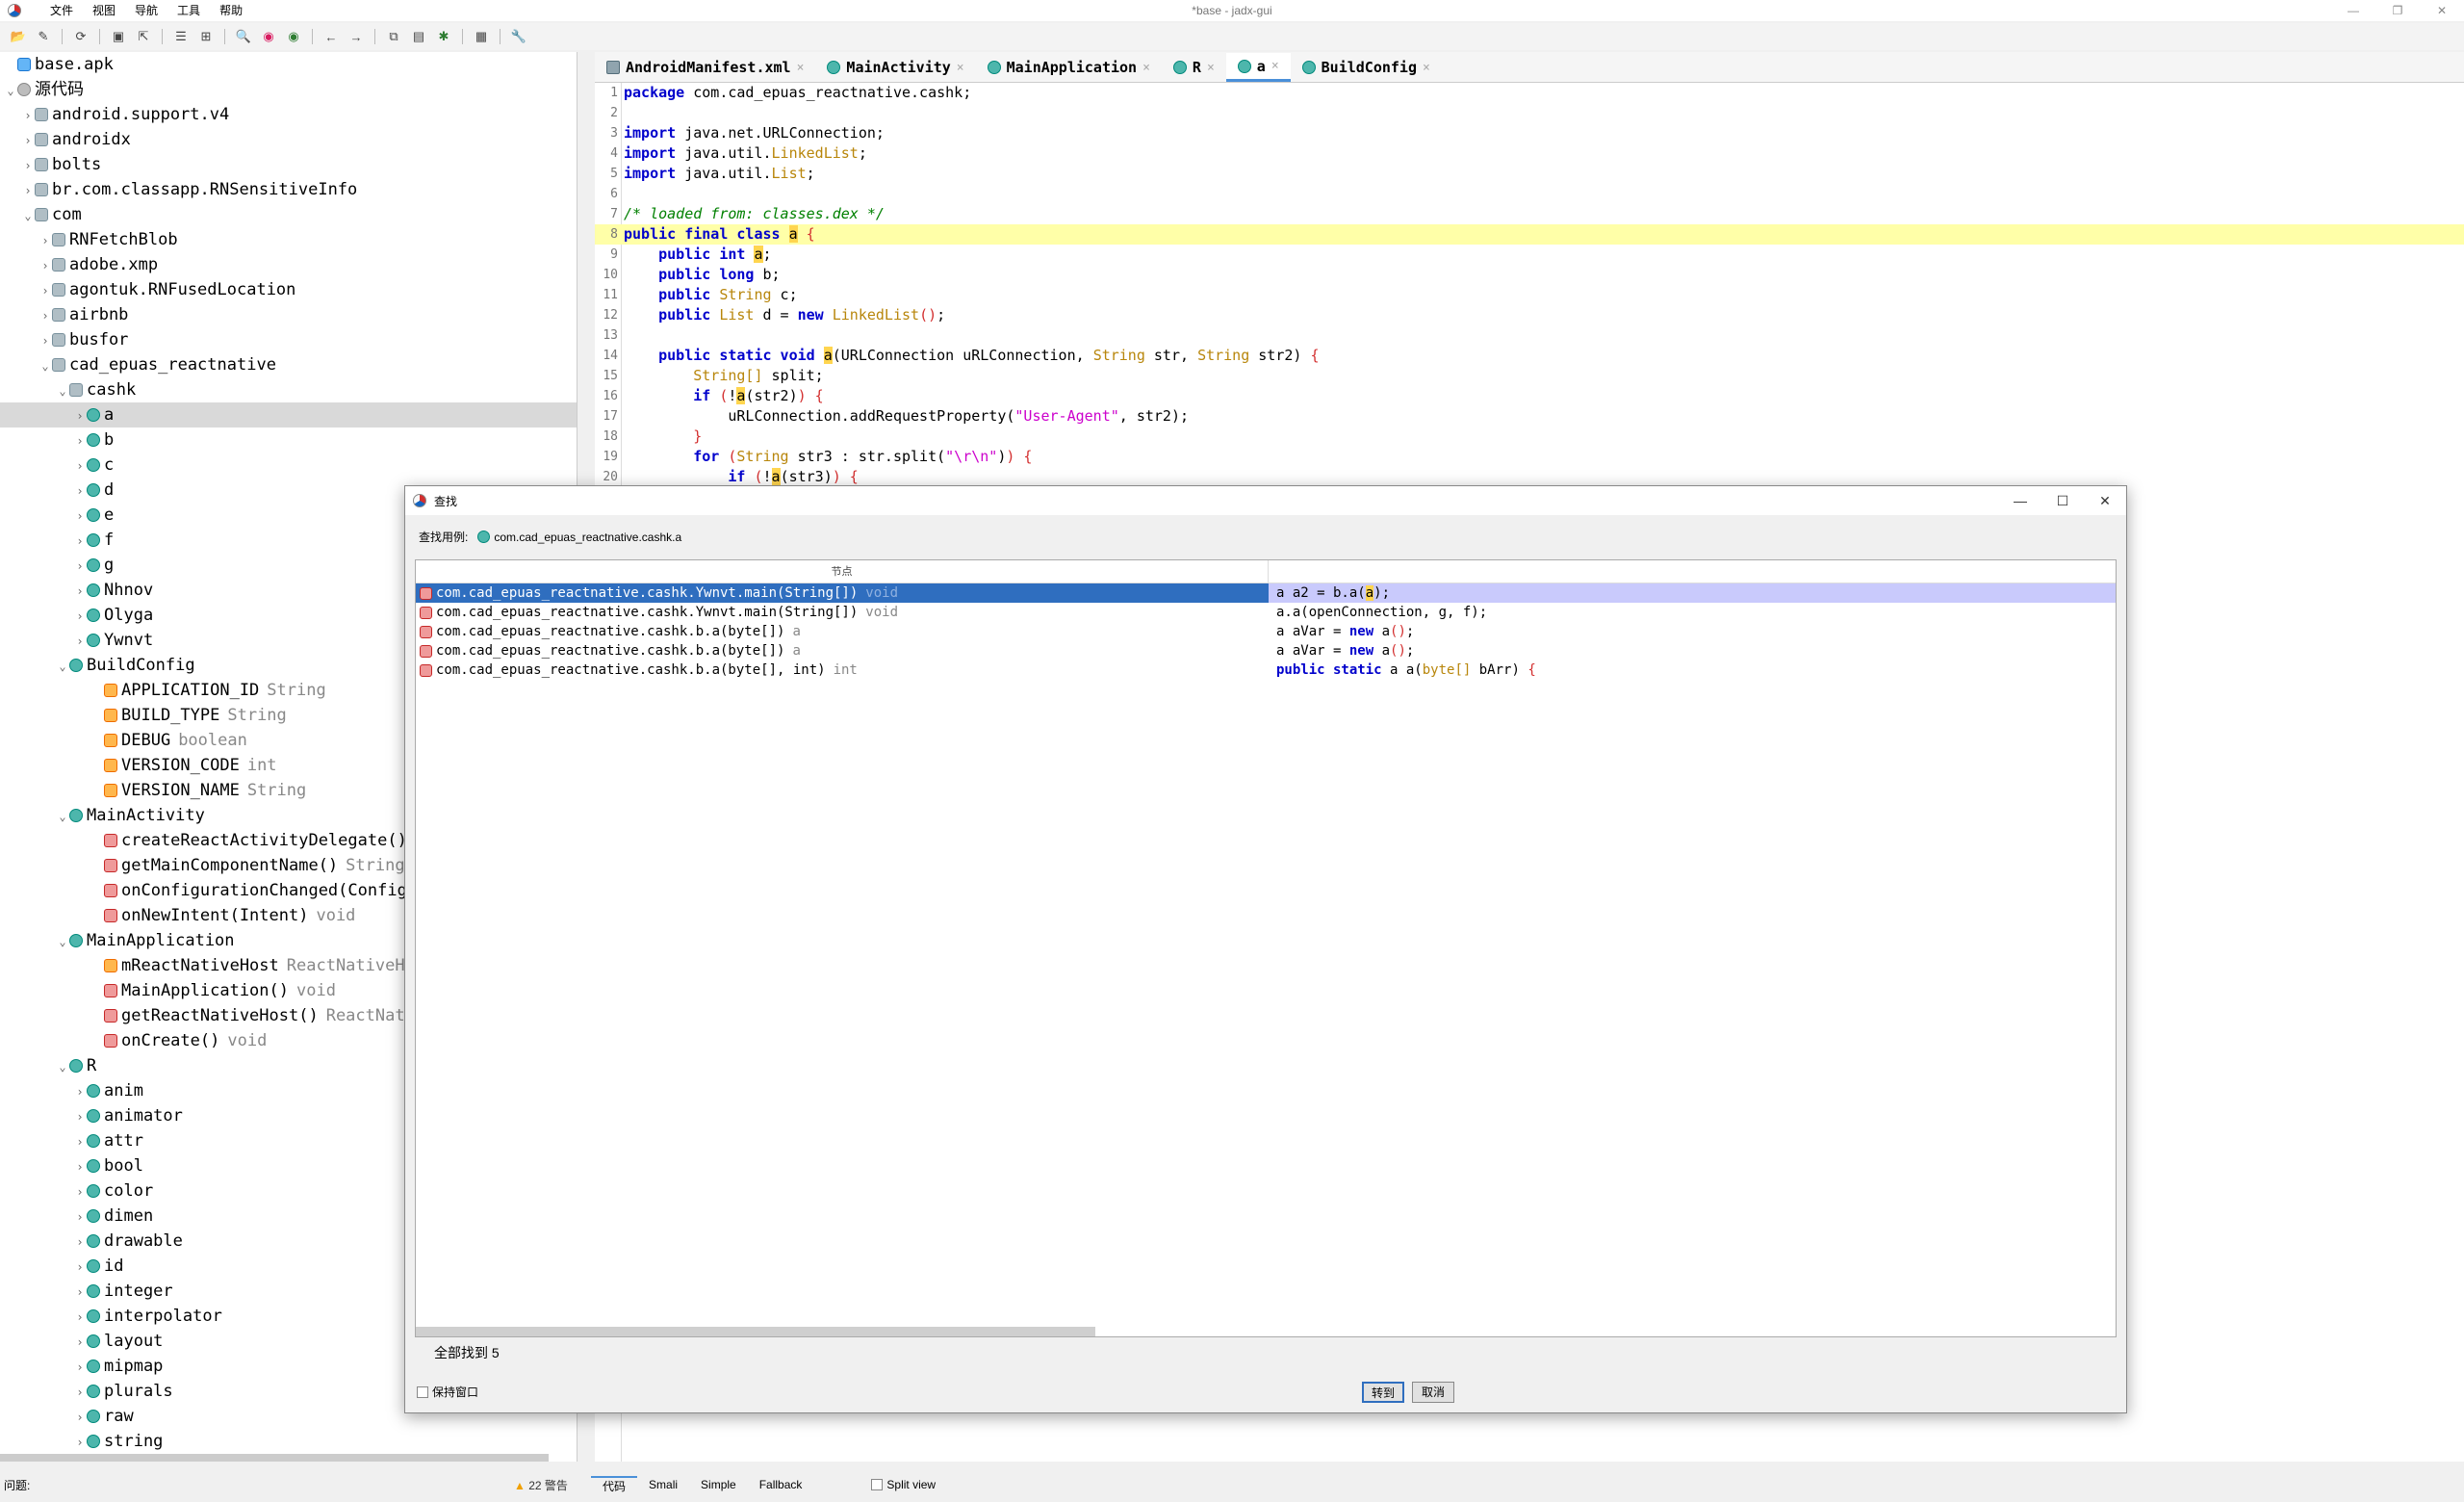 This screenshot has width=2464, height=1502. I want to click on find-class-icon: ◉, so click(293, 36).